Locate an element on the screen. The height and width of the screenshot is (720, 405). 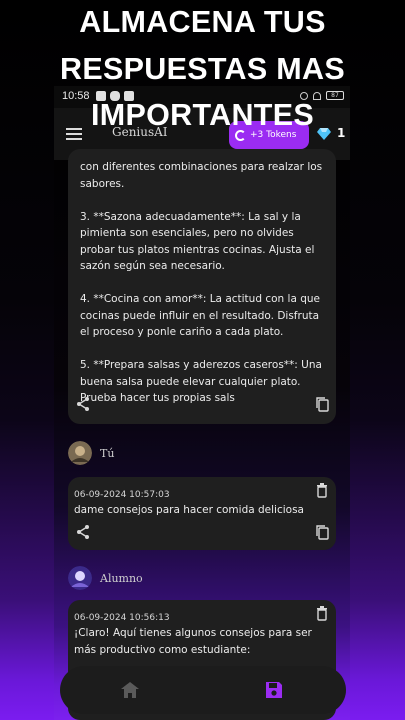
home-icon is located at coordinates (130, 690).